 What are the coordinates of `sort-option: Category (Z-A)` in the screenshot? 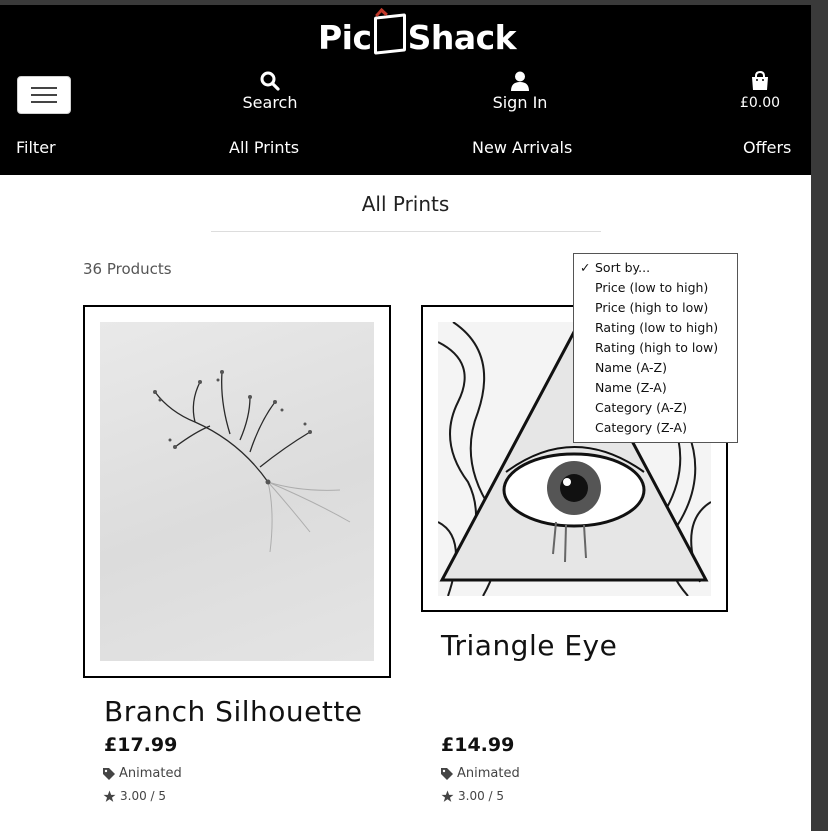 It's located at (655, 428).